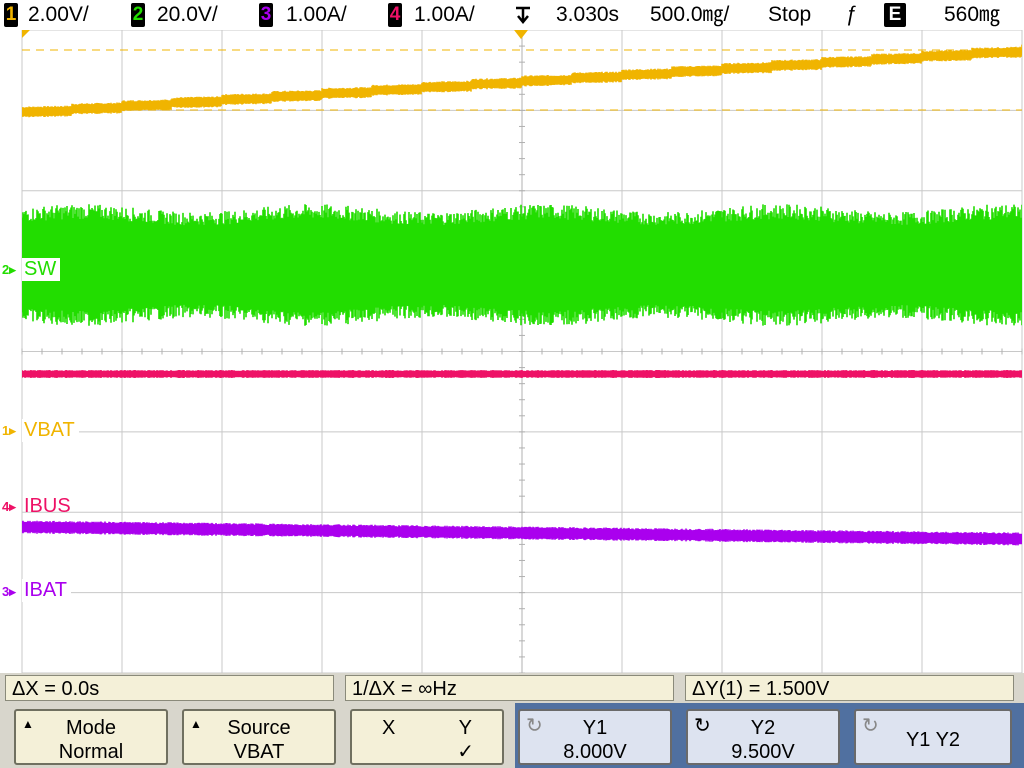  What do you see at coordinates (41, 269) in the screenshot?
I see `sw-label: SW` at bounding box center [41, 269].